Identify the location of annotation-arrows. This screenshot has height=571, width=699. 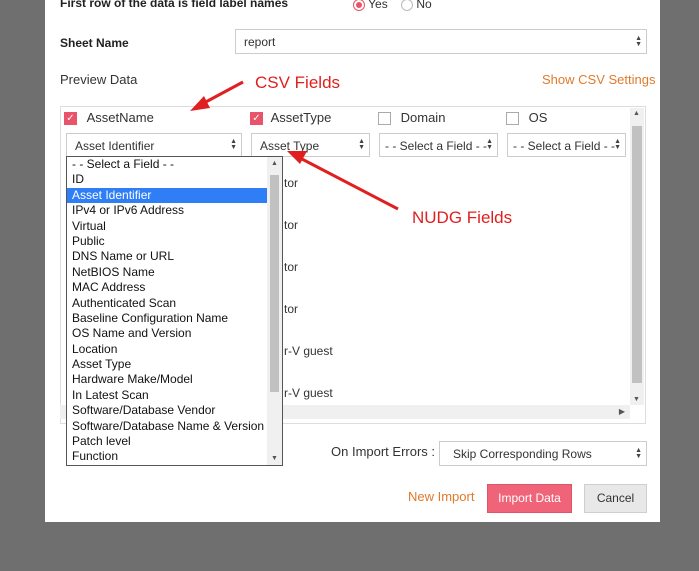
(294, 145).